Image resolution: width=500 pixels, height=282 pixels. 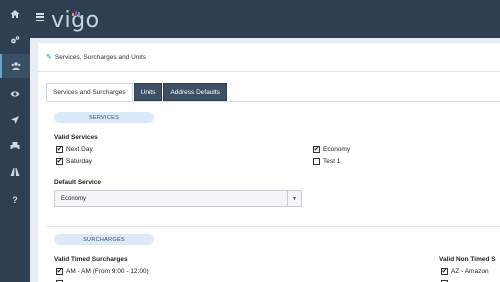 I want to click on logo-bars-icon, so click(x=76, y=13).